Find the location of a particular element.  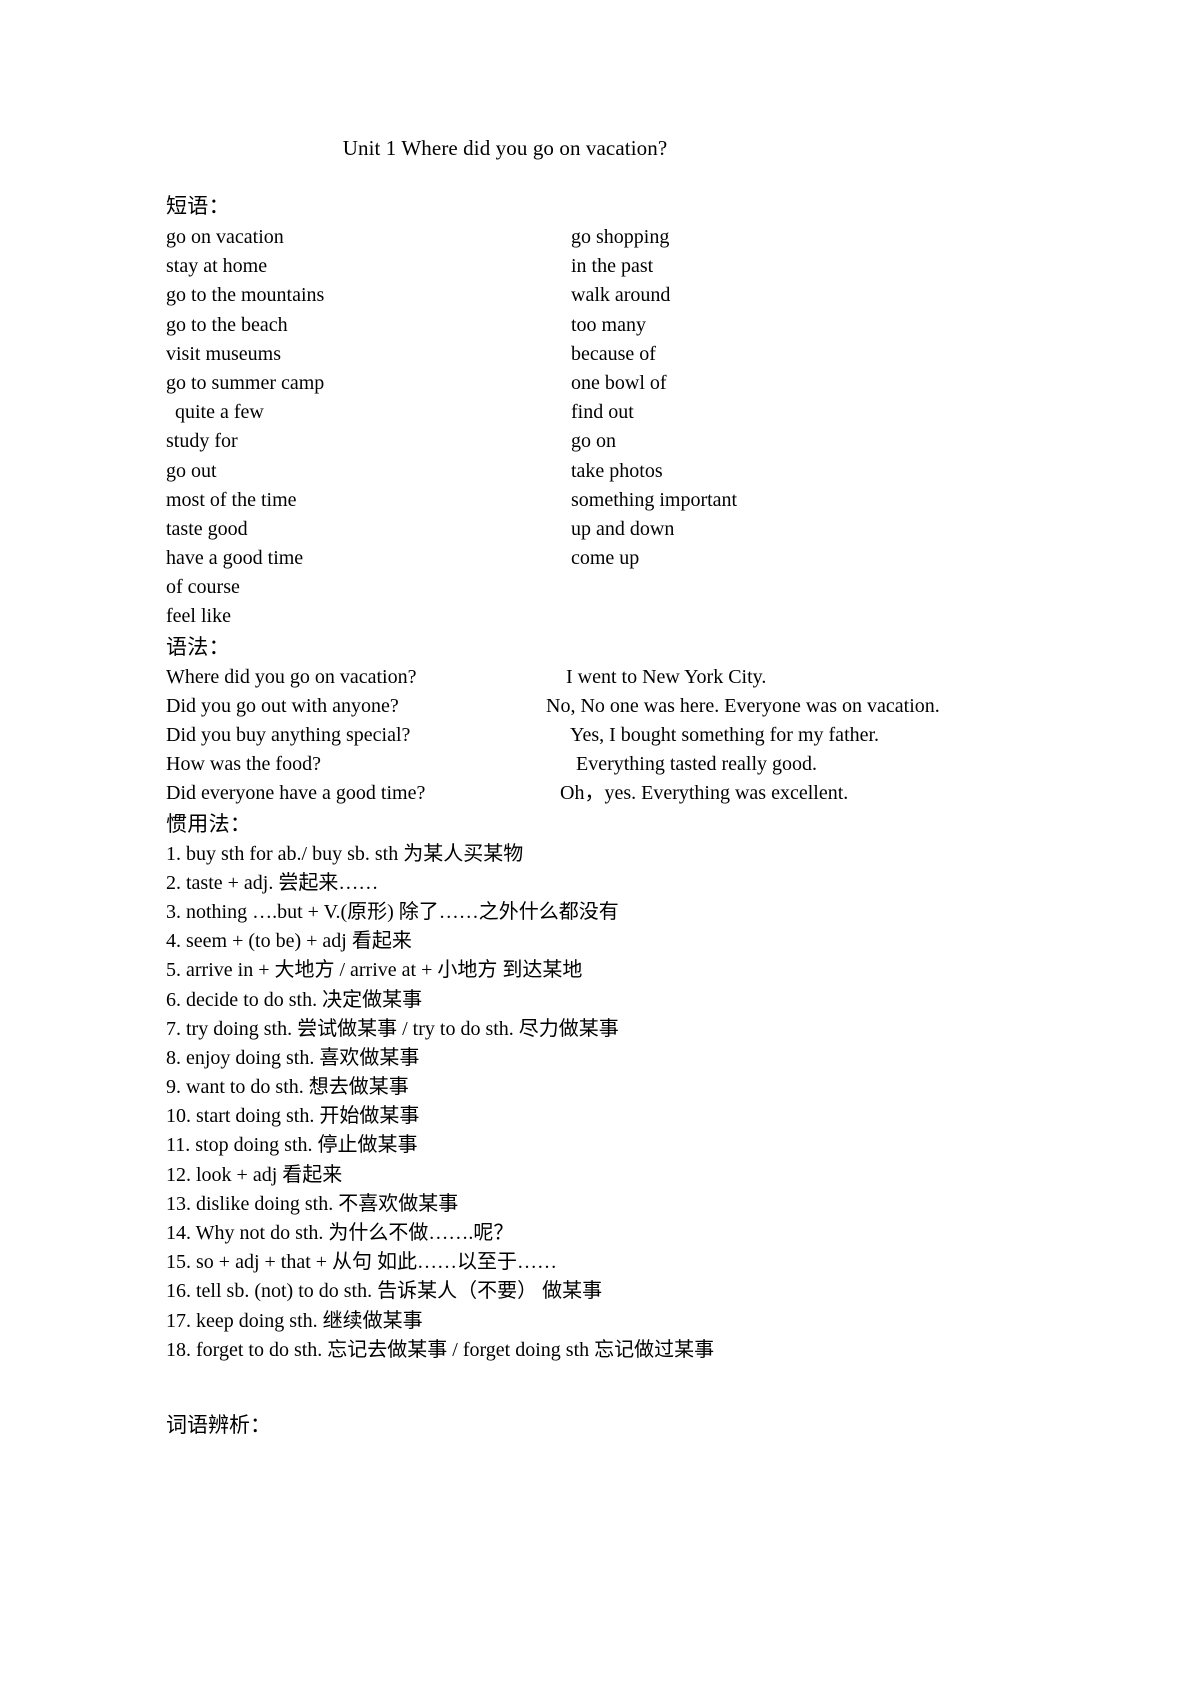

page-title: Unit 1 Where did you go on vacation? is located at coordinates (505, 148).